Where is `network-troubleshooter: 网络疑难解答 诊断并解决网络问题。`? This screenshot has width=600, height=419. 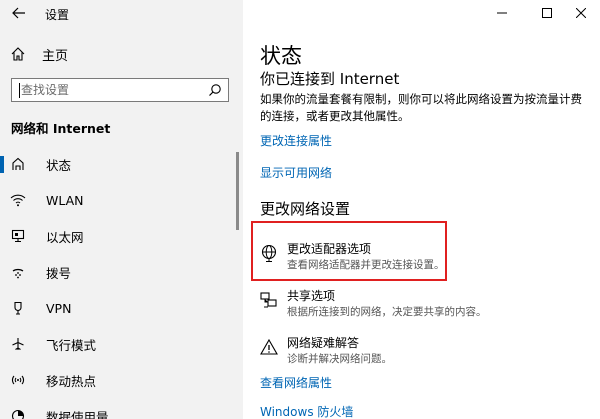
network-troubleshooter: 网络疑难解答 诊断并解决网络问题。 is located at coordinates (420, 356).